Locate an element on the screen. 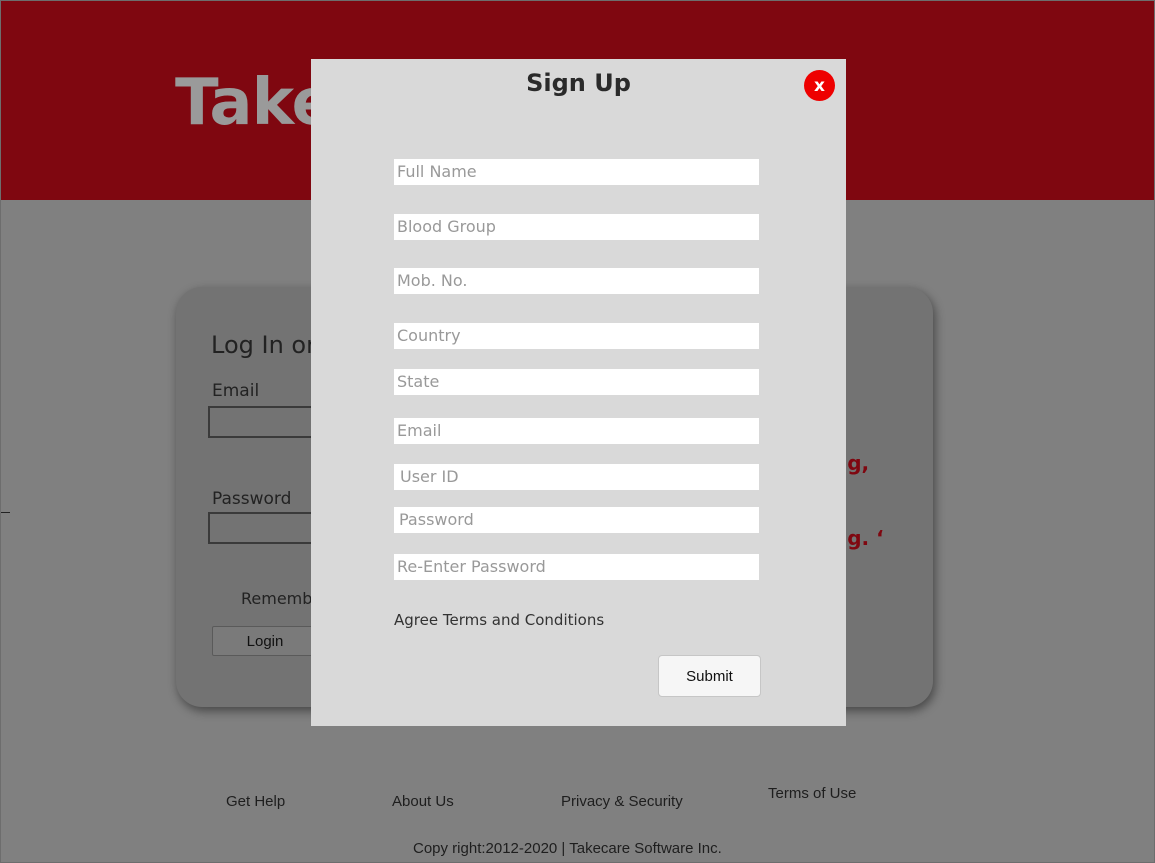  footer-link-terms-of-use: Terms of Use is located at coordinates (812, 793).